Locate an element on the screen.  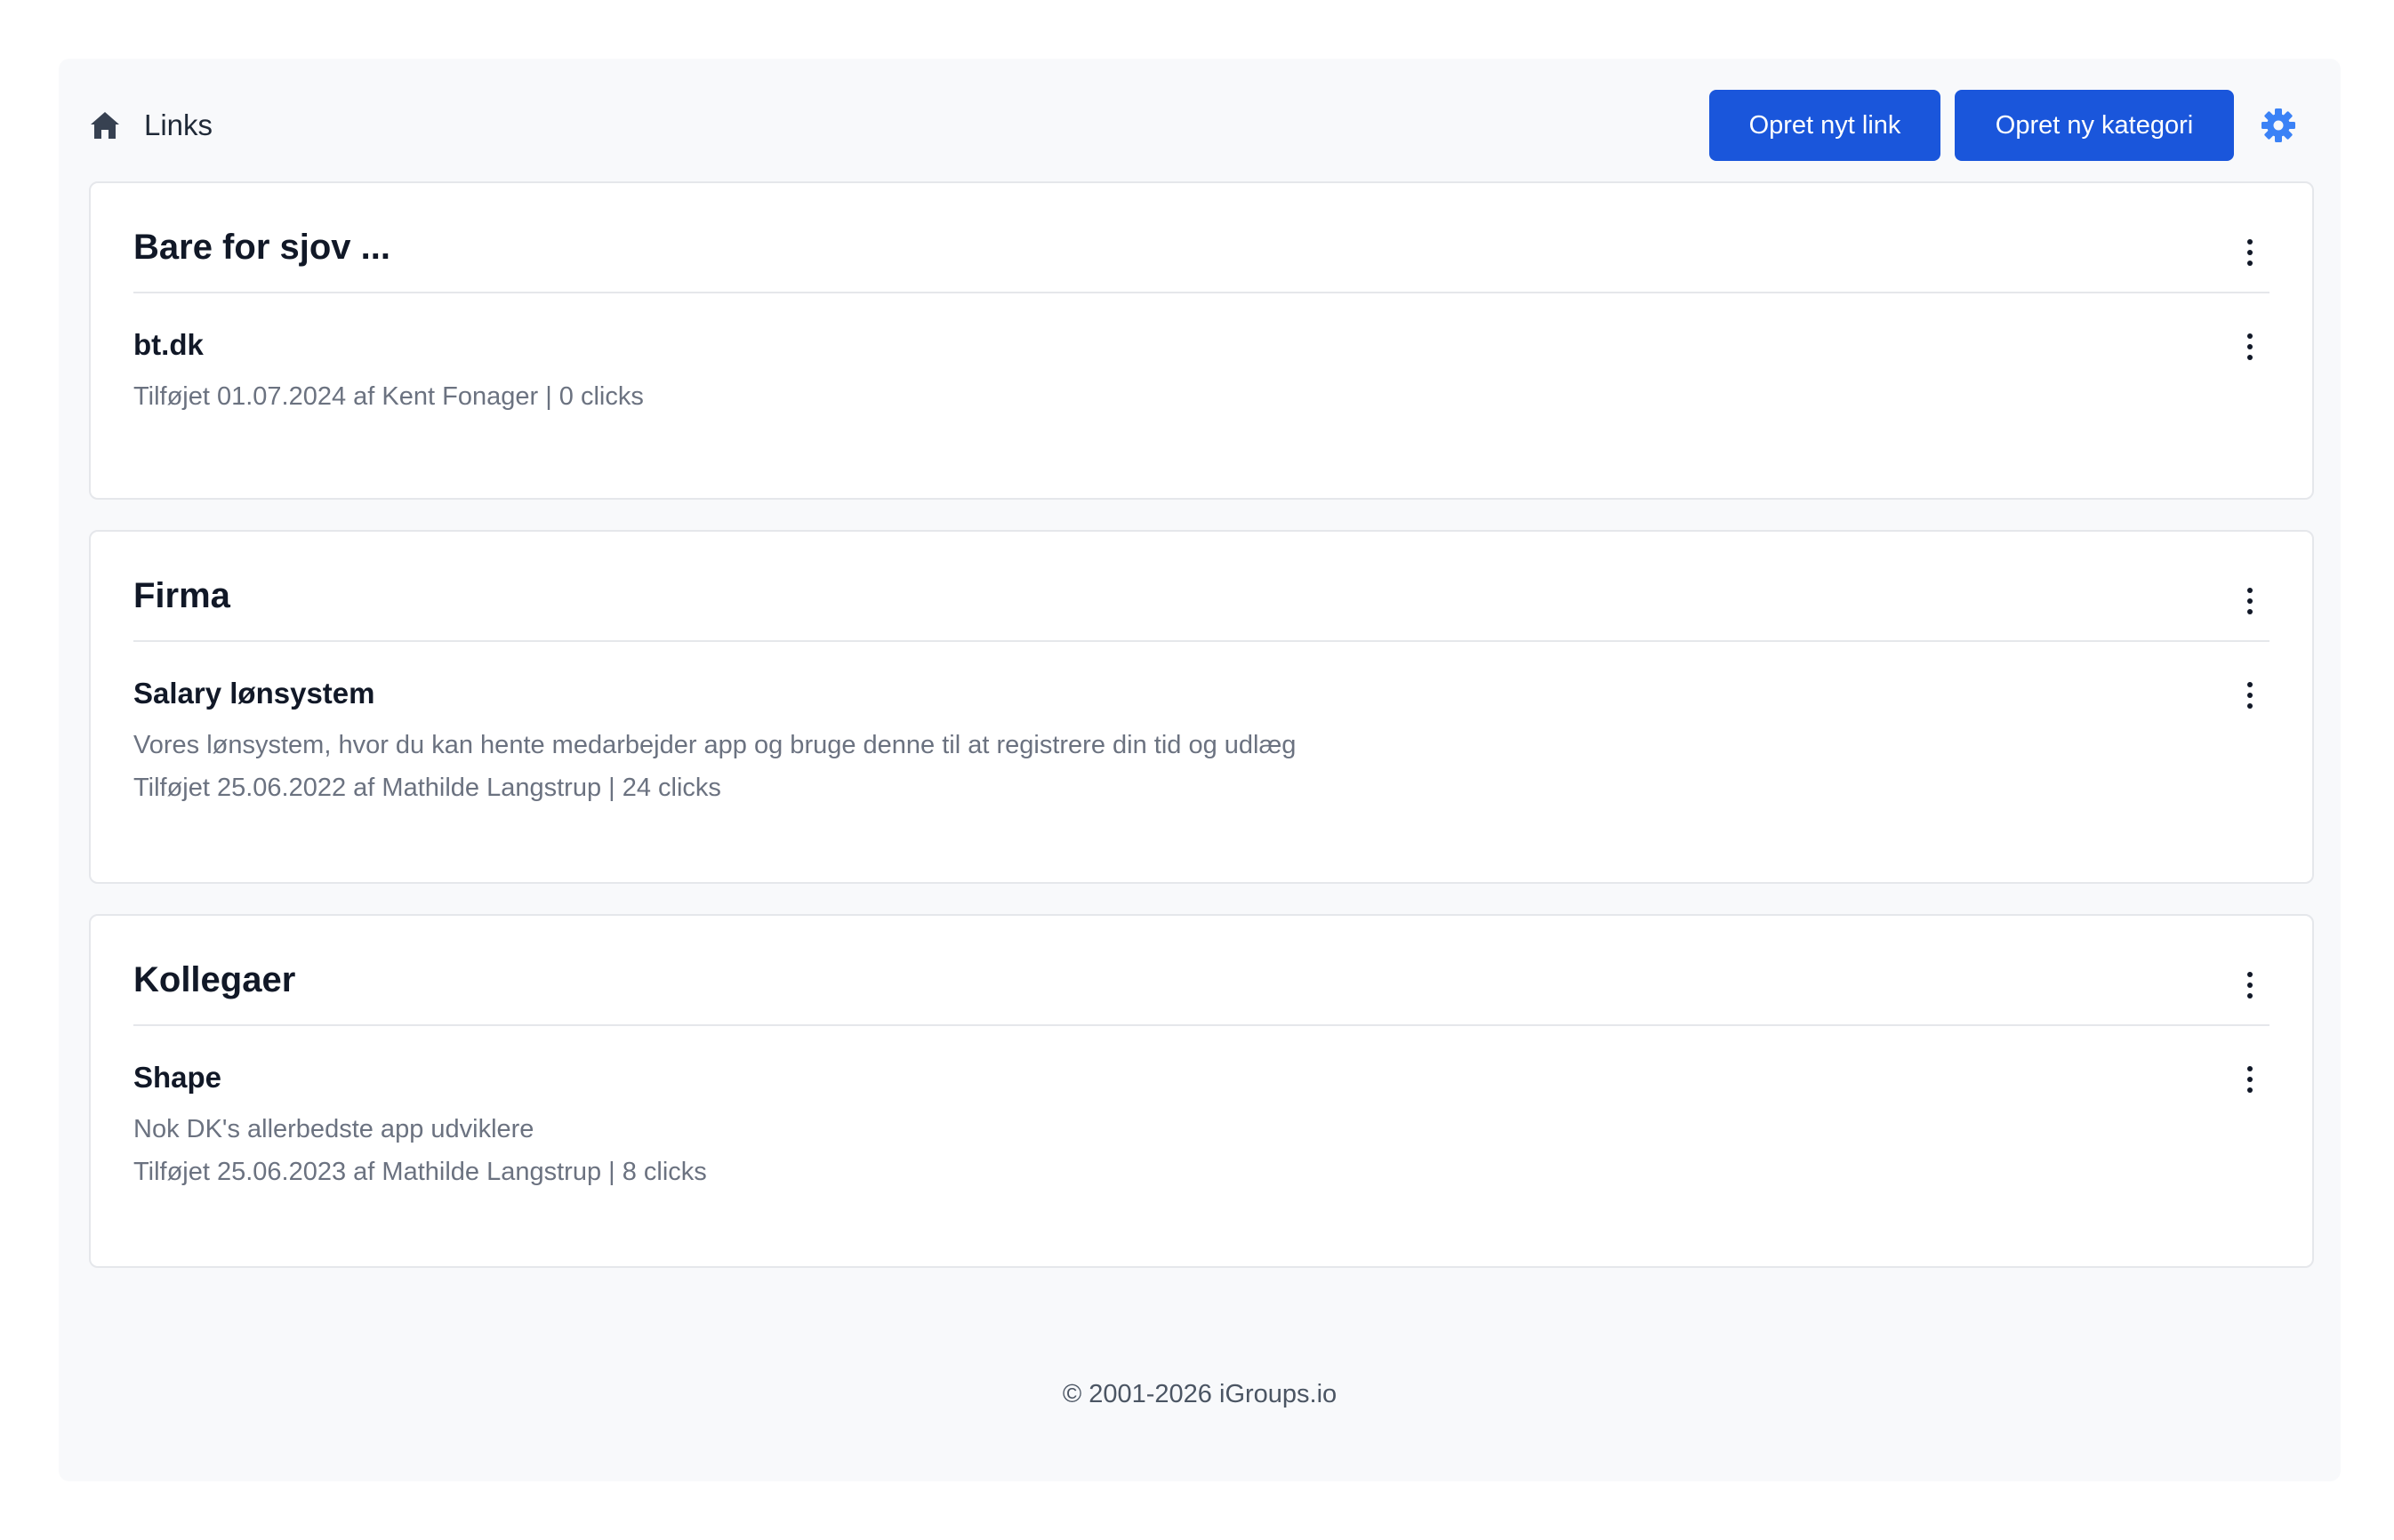
link-title: Salary lønsystem is located at coordinates (253, 694).